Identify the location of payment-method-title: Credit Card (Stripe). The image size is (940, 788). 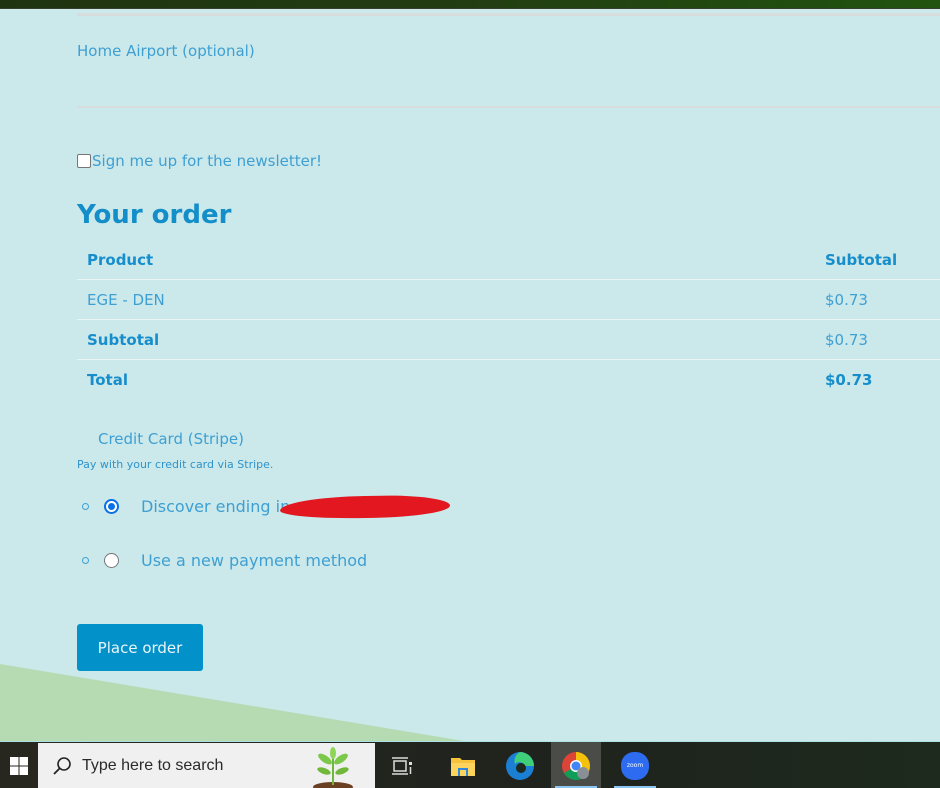
(171, 439).